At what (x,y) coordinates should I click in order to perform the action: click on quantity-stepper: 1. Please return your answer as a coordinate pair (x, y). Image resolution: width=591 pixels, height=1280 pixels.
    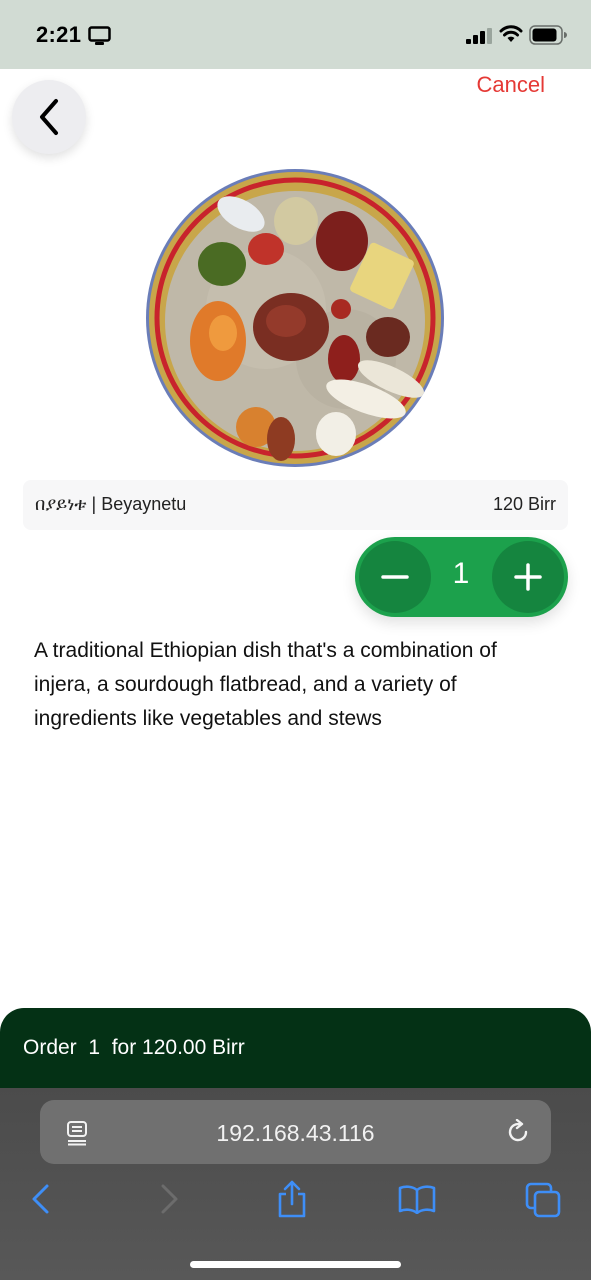
    Looking at the image, I should click on (461, 577).